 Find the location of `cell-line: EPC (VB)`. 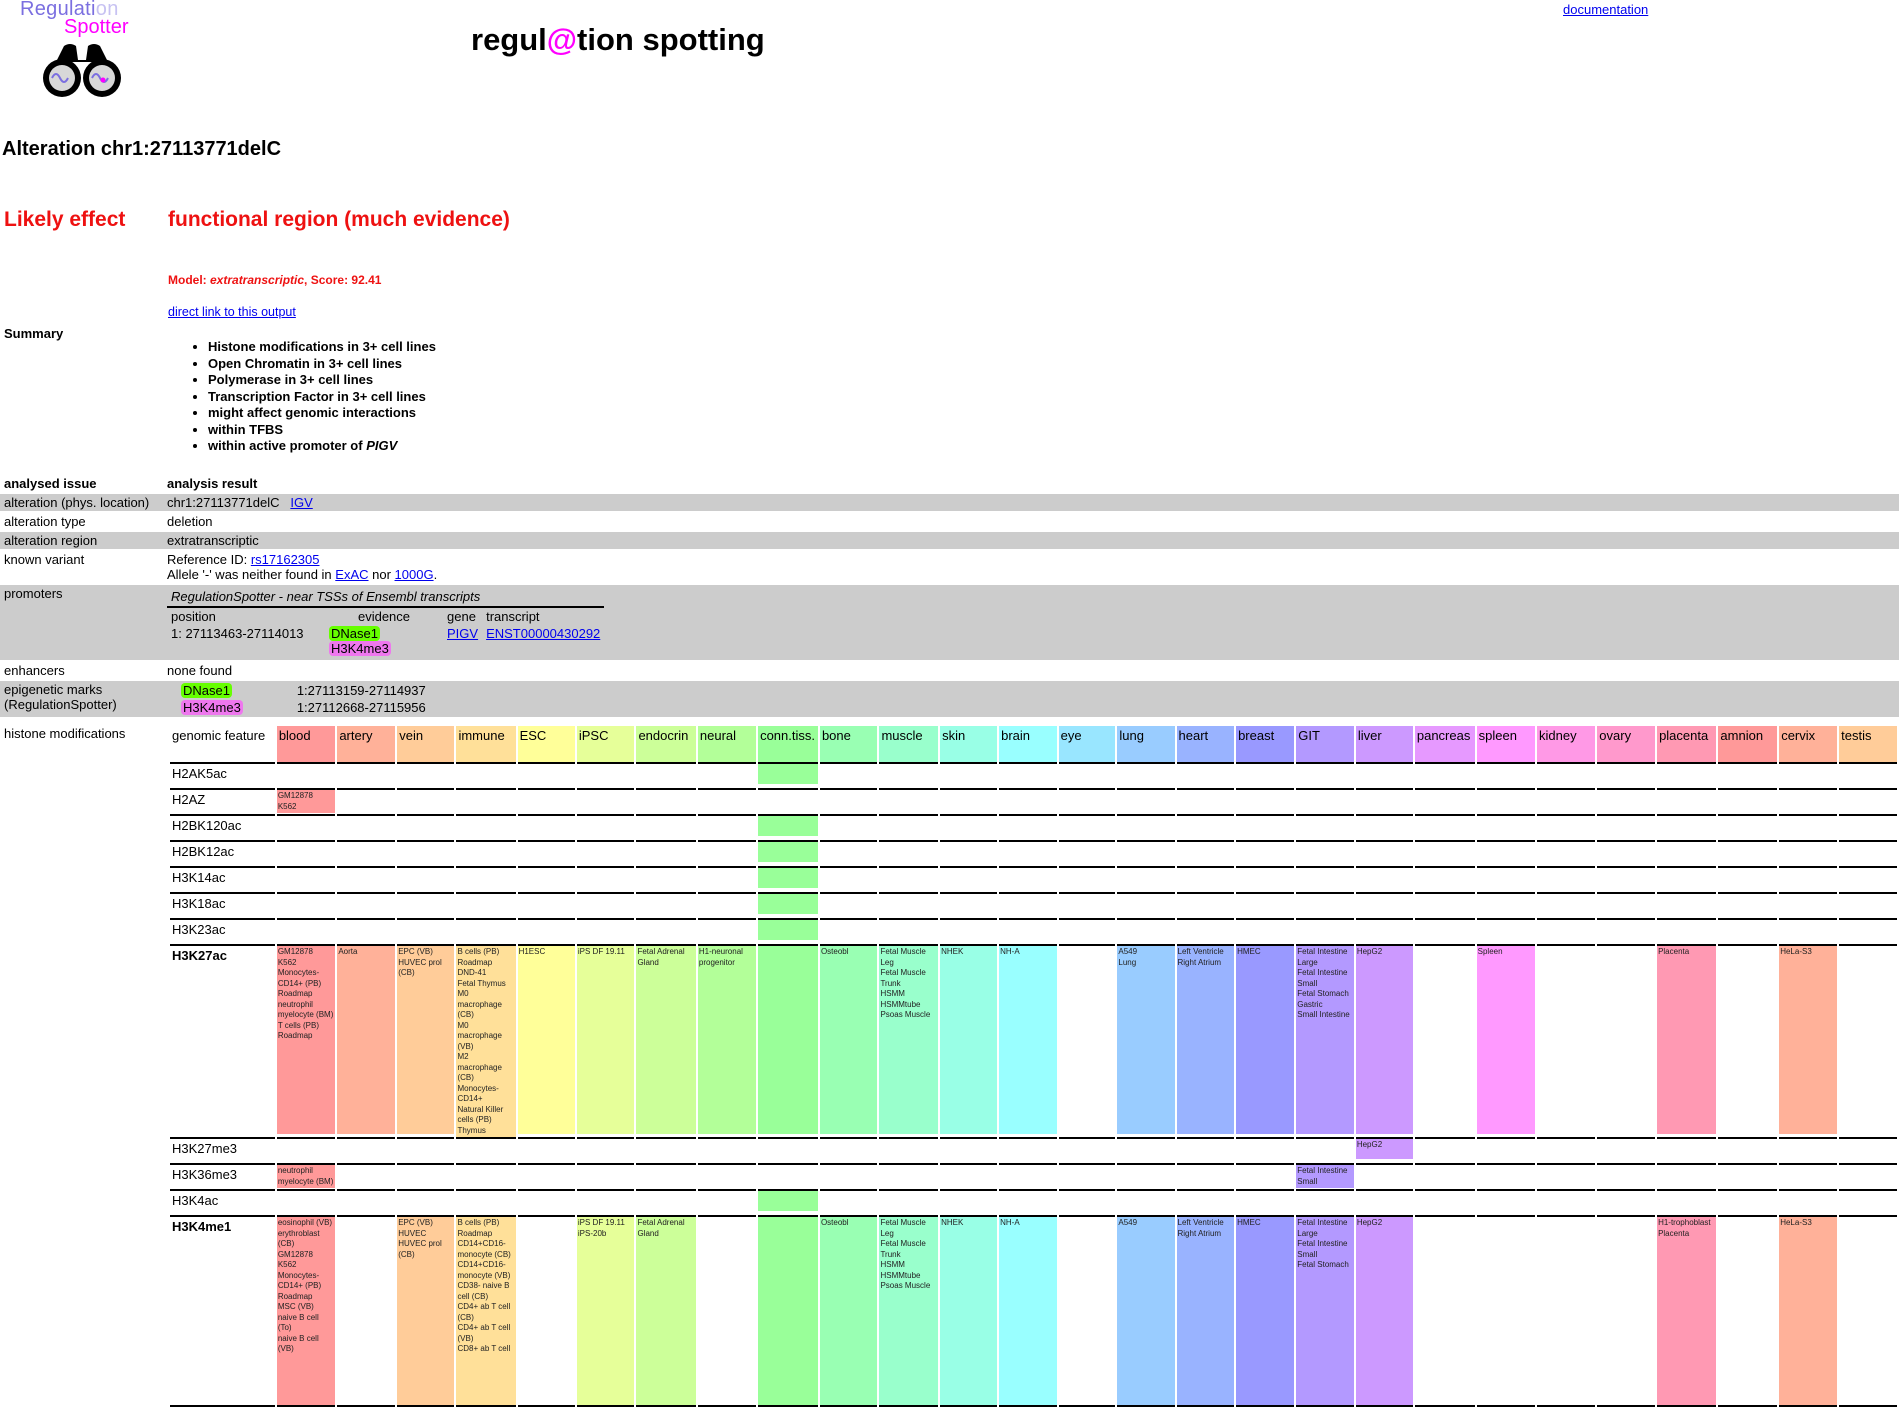

cell-line: EPC (VB) is located at coordinates (415, 1222).